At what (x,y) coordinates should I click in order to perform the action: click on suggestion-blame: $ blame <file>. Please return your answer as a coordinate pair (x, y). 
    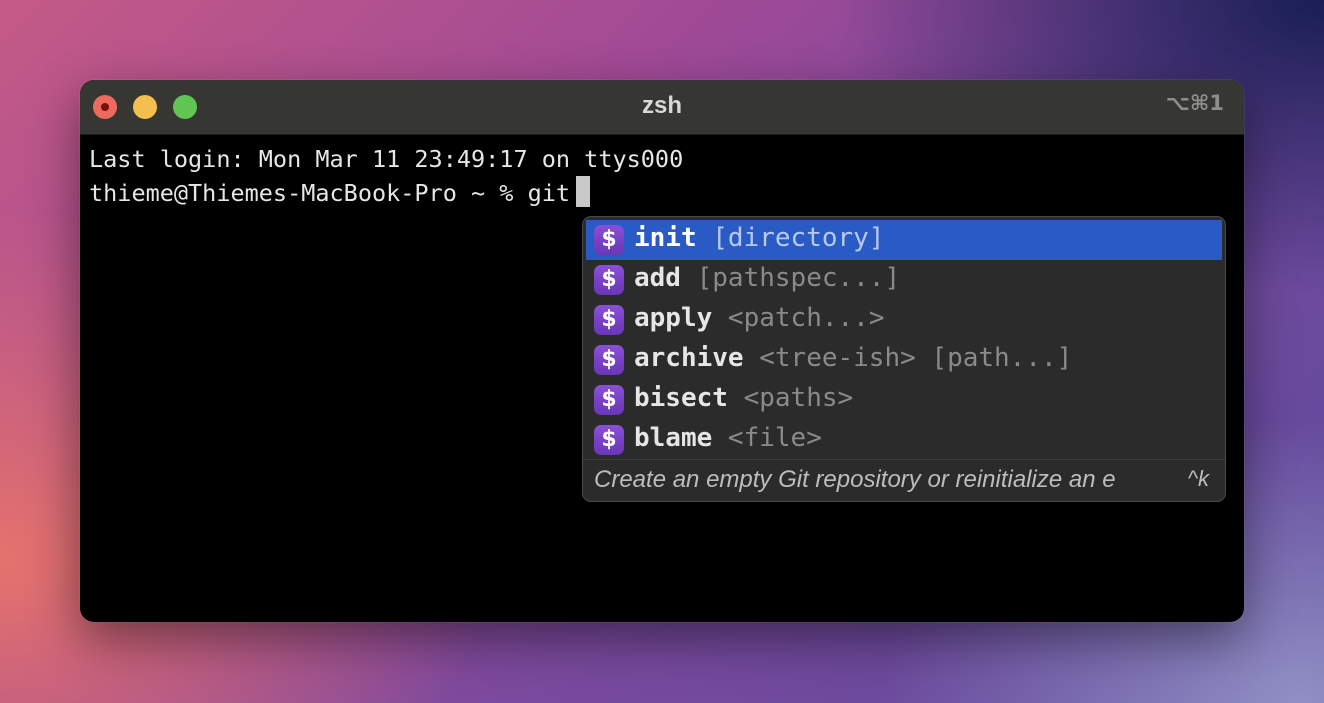
    Looking at the image, I should click on (904, 440).